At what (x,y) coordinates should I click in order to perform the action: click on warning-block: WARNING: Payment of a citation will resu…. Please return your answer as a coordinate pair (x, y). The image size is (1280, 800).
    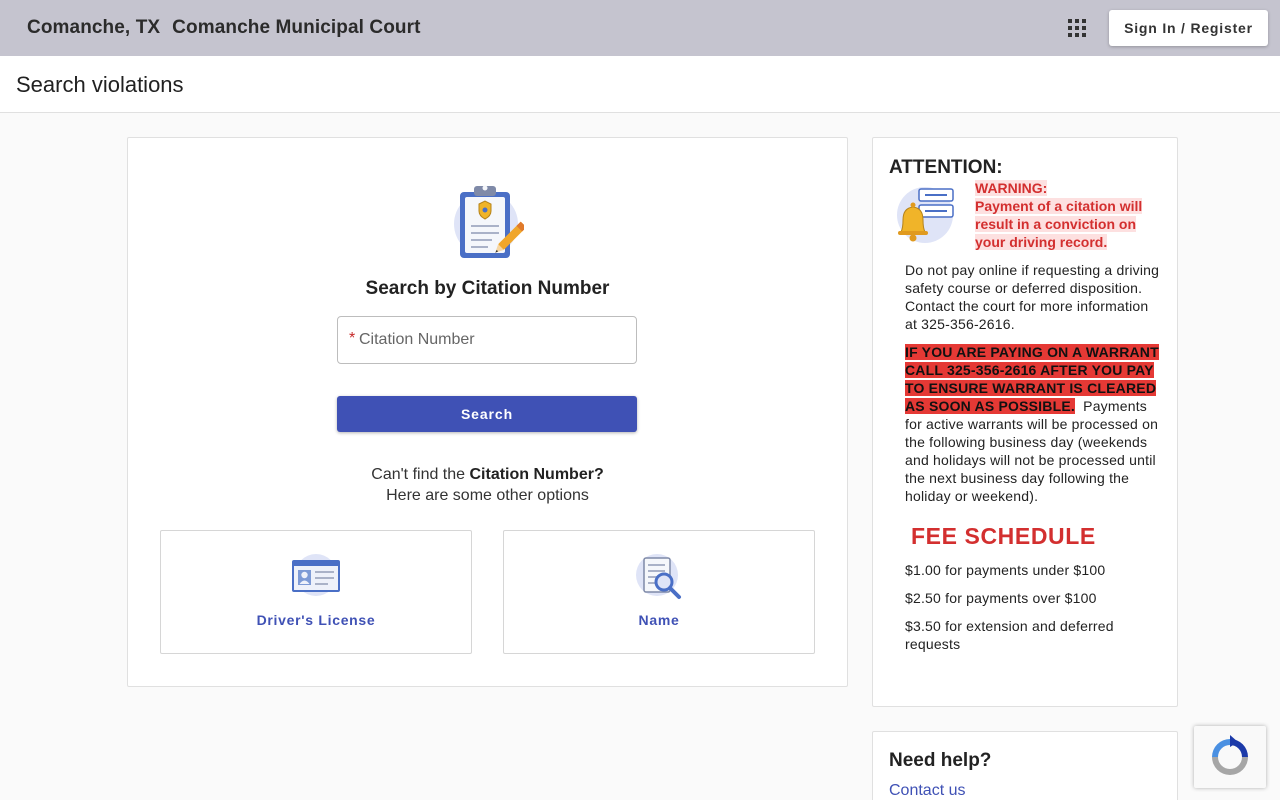
    Looking at the image, I should click on (1070, 215).